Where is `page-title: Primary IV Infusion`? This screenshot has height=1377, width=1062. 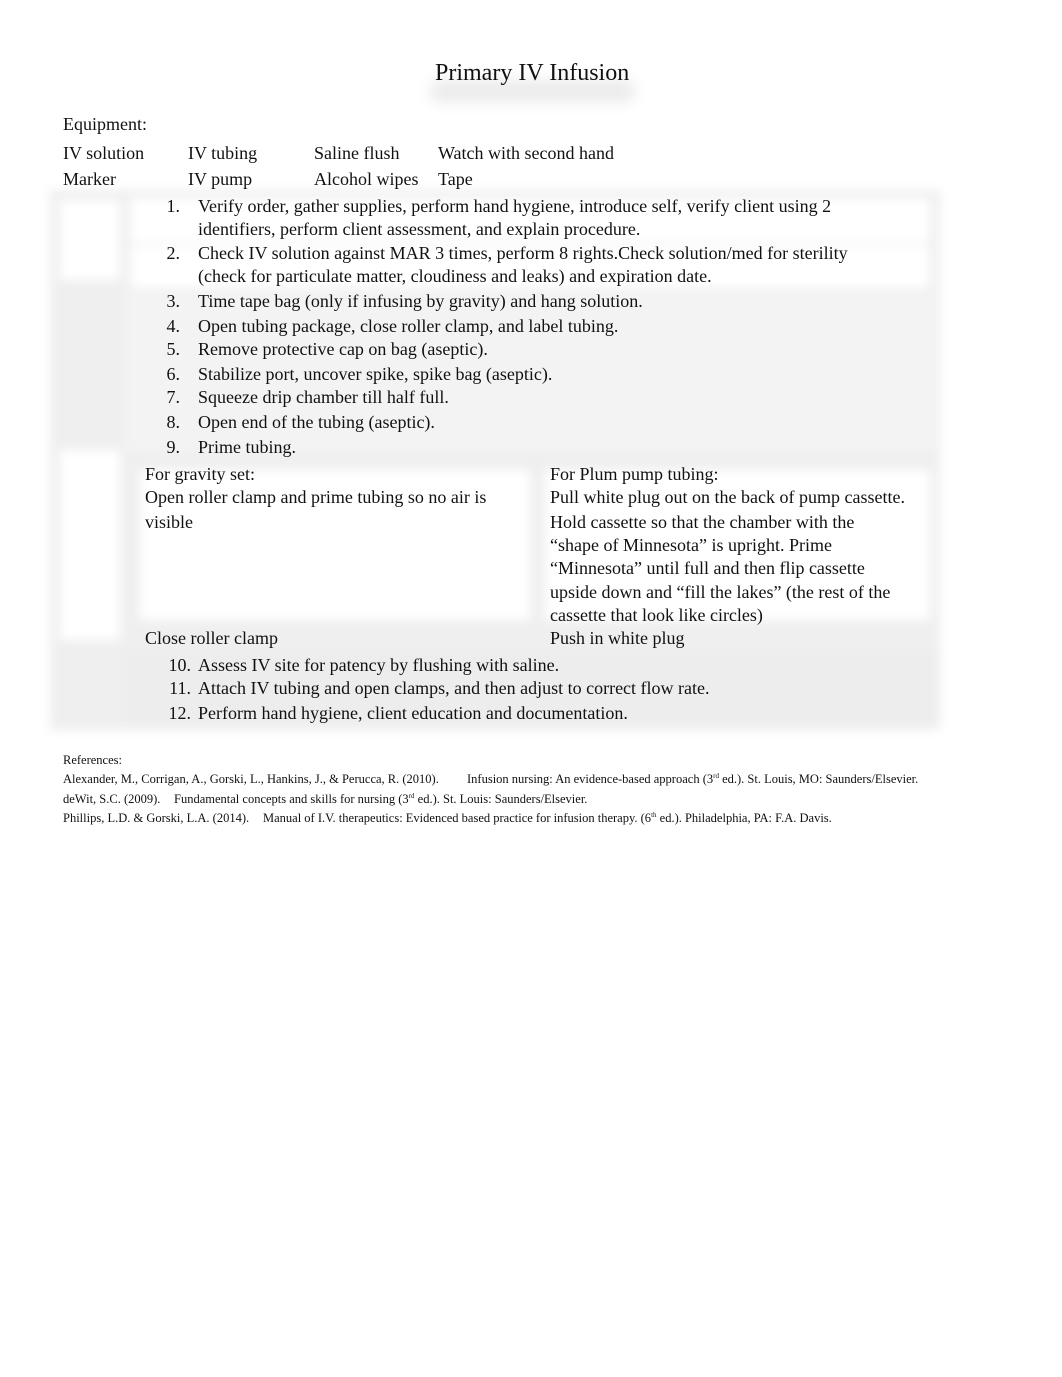 page-title: Primary IV Infusion is located at coordinates (532, 73).